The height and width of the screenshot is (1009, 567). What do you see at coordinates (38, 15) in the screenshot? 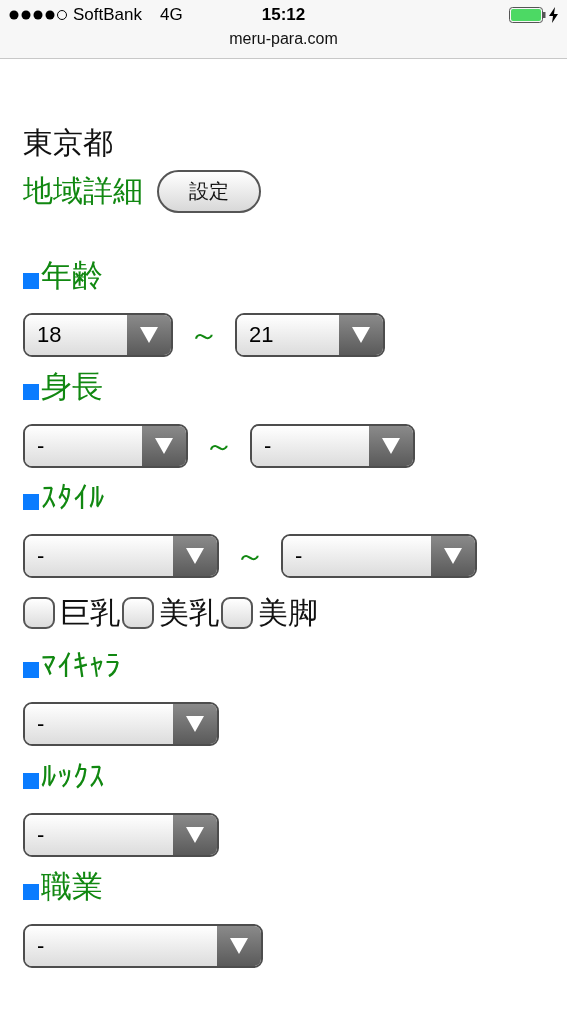
I see `signal-icon` at bounding box center [38, 15].